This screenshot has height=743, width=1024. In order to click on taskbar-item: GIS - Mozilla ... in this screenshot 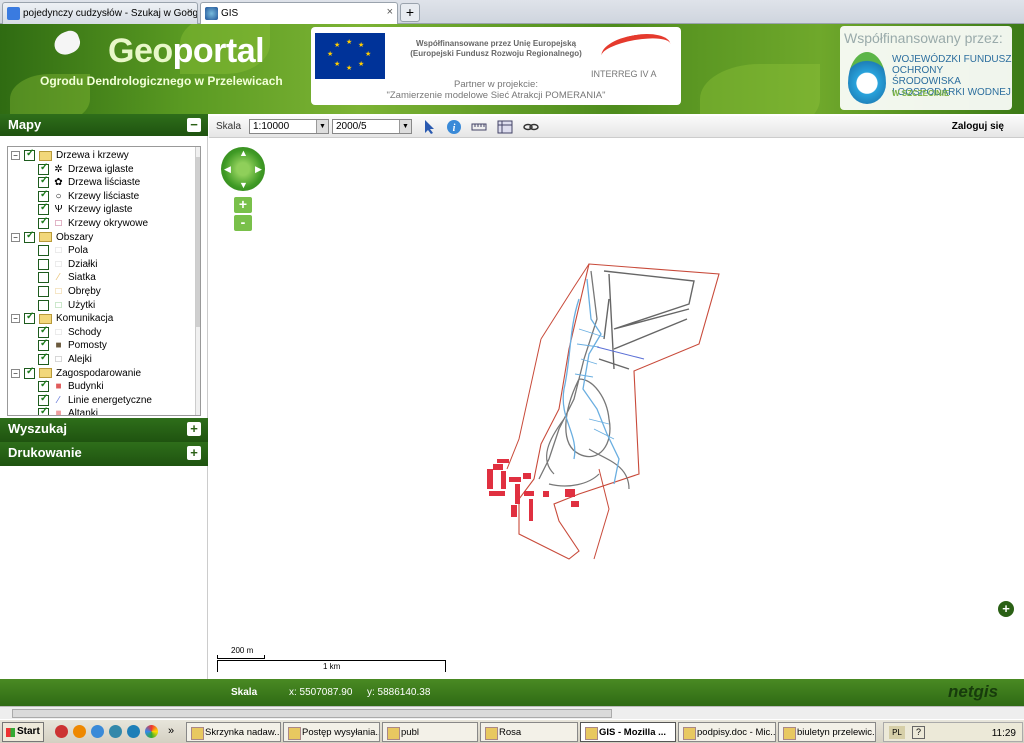, I will do `click(628, 732)`.